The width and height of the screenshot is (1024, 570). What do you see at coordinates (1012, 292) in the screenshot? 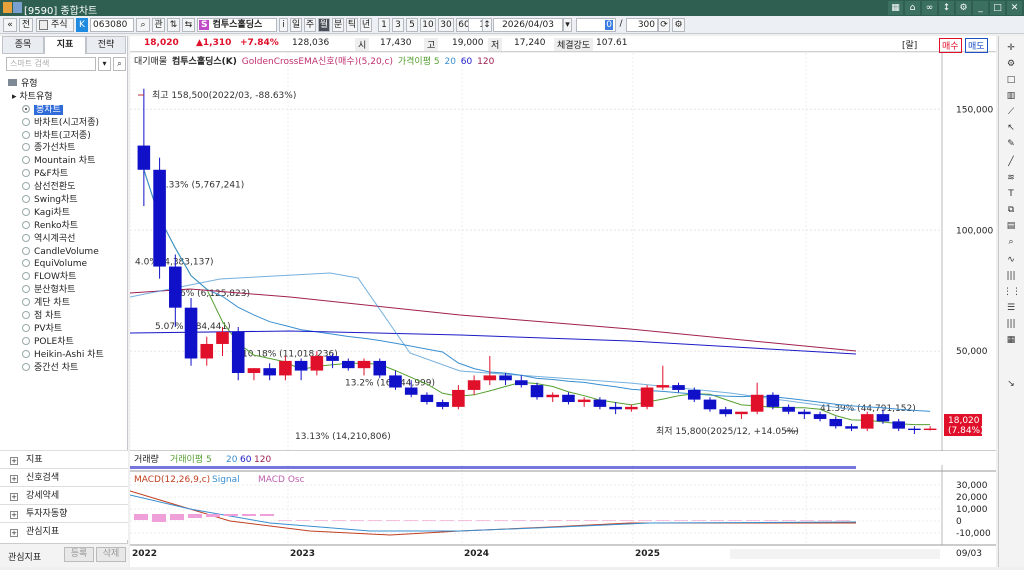
I see `grid-icon: ⋮⋮` at bounding box center [1012, 292].